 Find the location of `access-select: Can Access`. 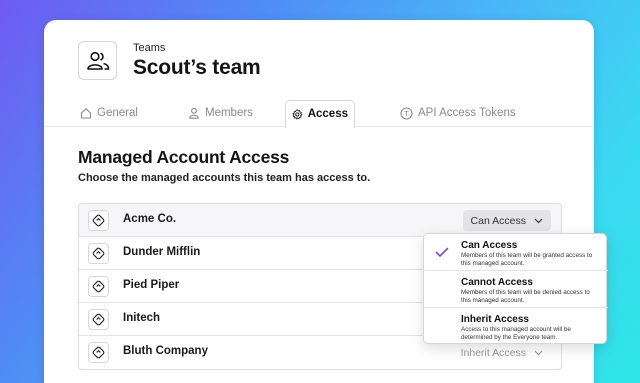

access-select: Can Access is located at coordinates (506, 220).